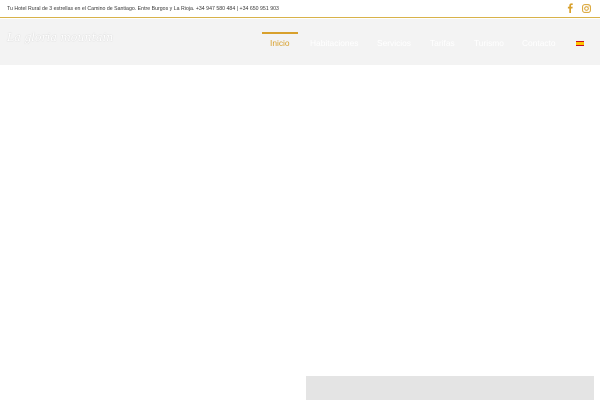 Image resolution: width=600 pixels, height=400 pixels. What do you see at coordinates (539, 43) in the screenshot?
I see `nav-item-contacto: Contacto` at bounding box center [539, 43].